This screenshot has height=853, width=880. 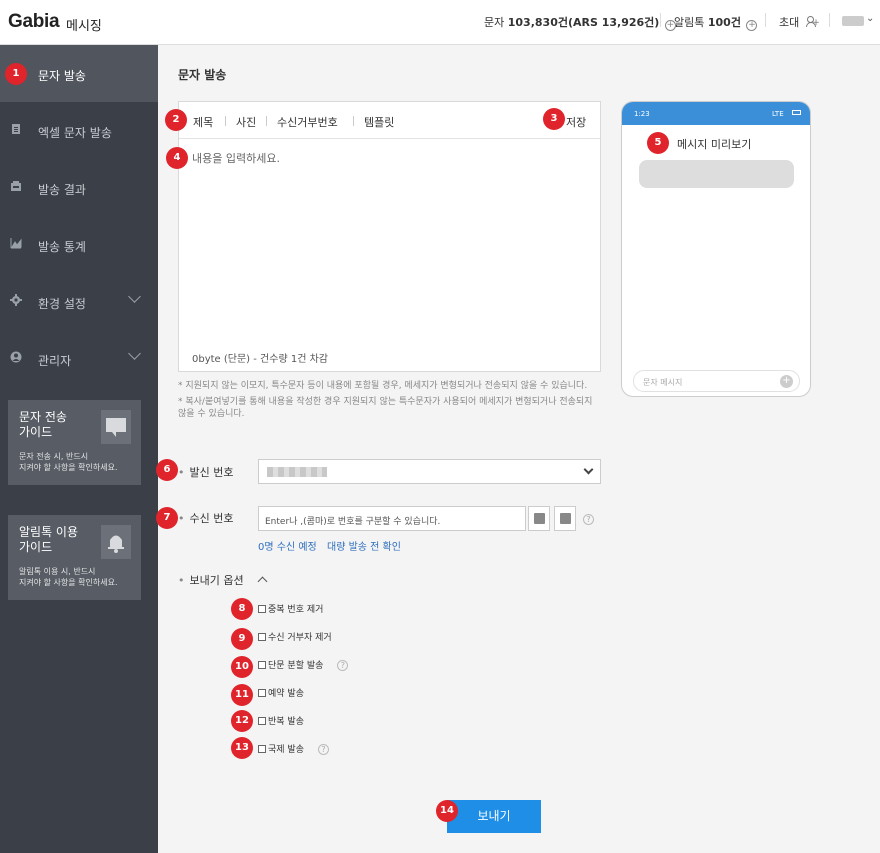 I want to click on chevron-down-icon: ⌄, so click(x=870, y=18).